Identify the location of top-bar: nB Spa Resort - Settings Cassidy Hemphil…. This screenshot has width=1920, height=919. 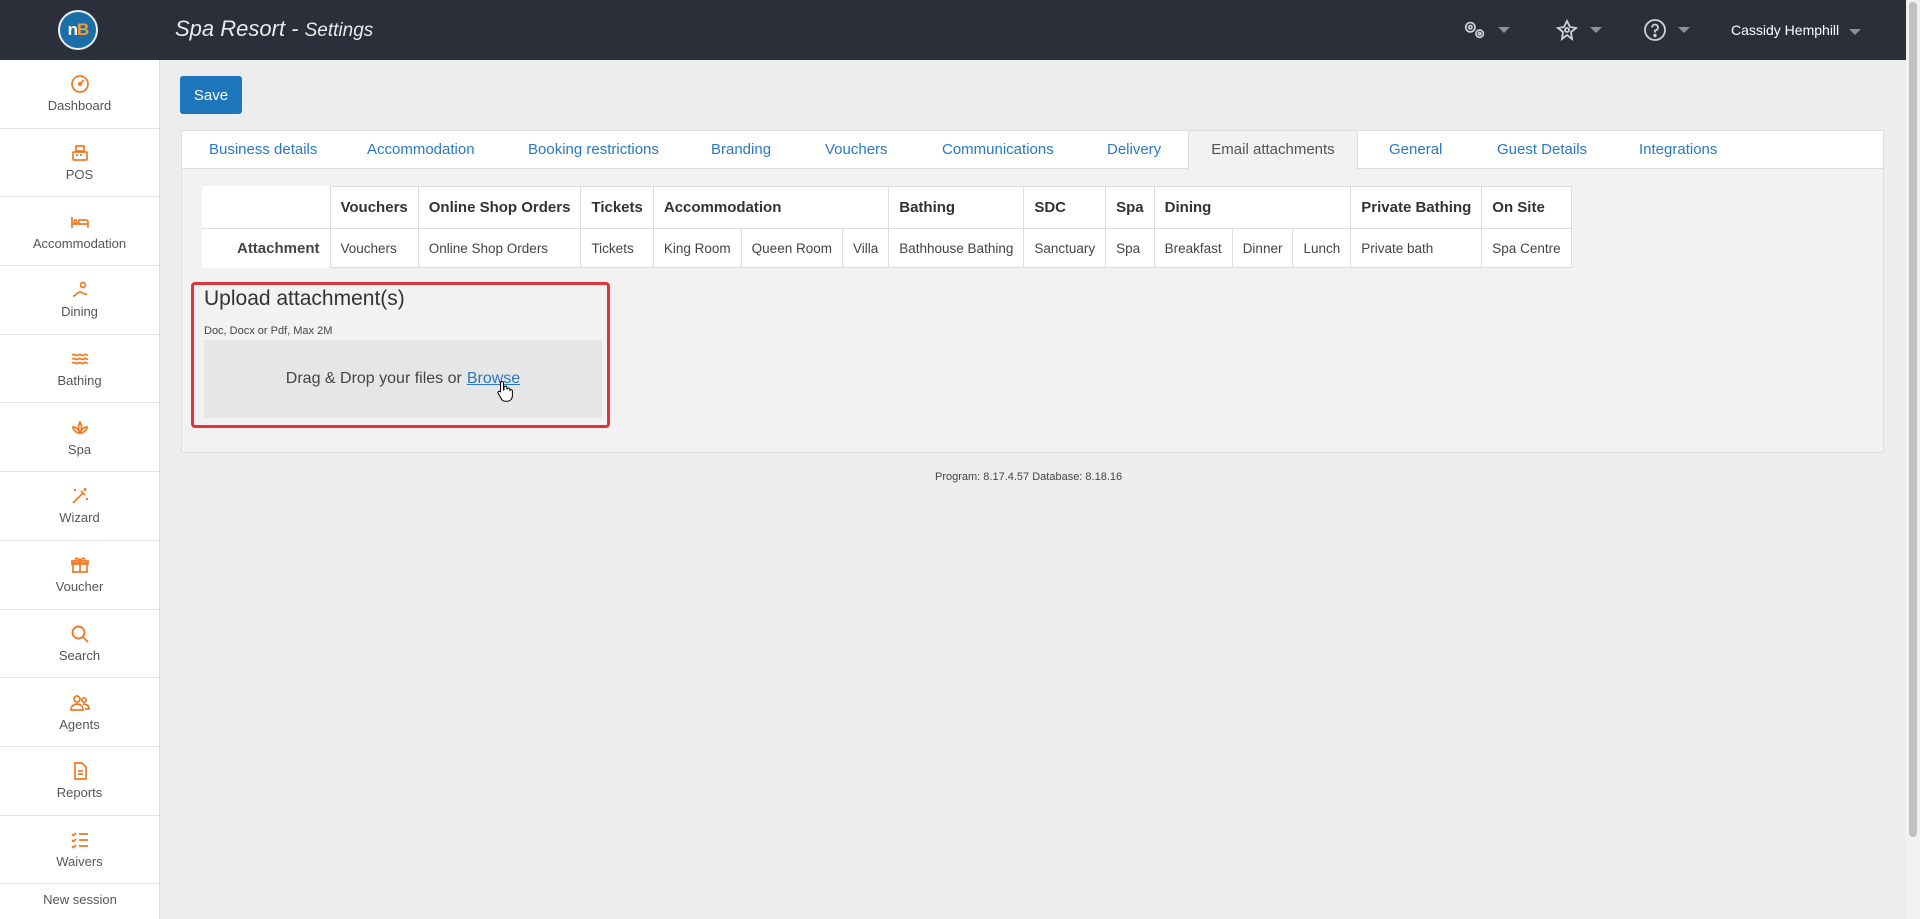
(953, 30).